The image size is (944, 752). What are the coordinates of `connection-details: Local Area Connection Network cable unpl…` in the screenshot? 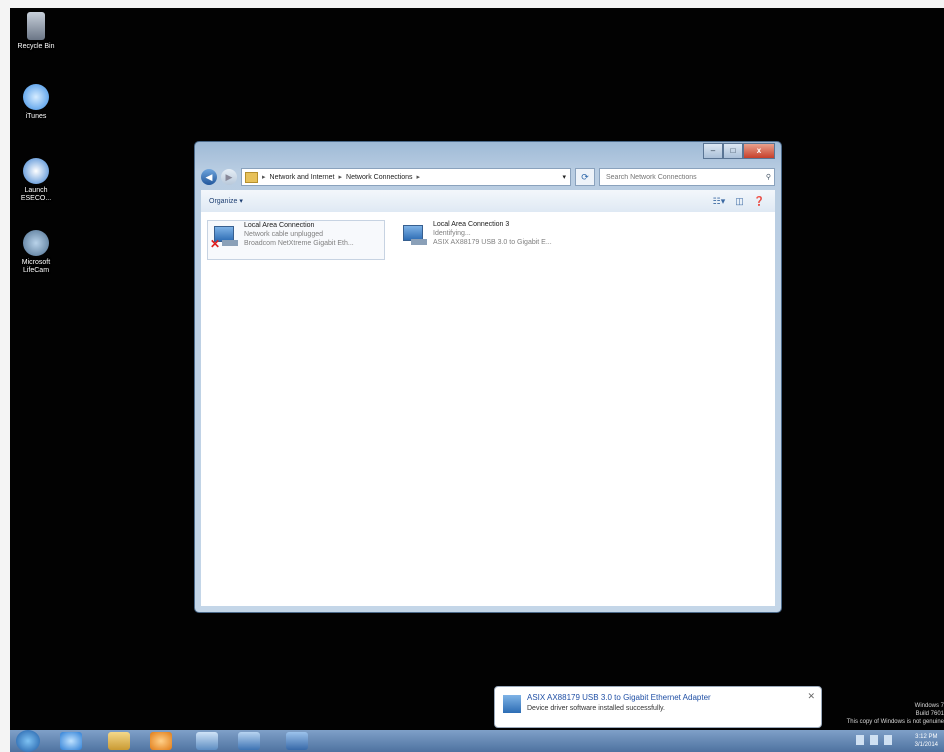 It's located at (299, 240).